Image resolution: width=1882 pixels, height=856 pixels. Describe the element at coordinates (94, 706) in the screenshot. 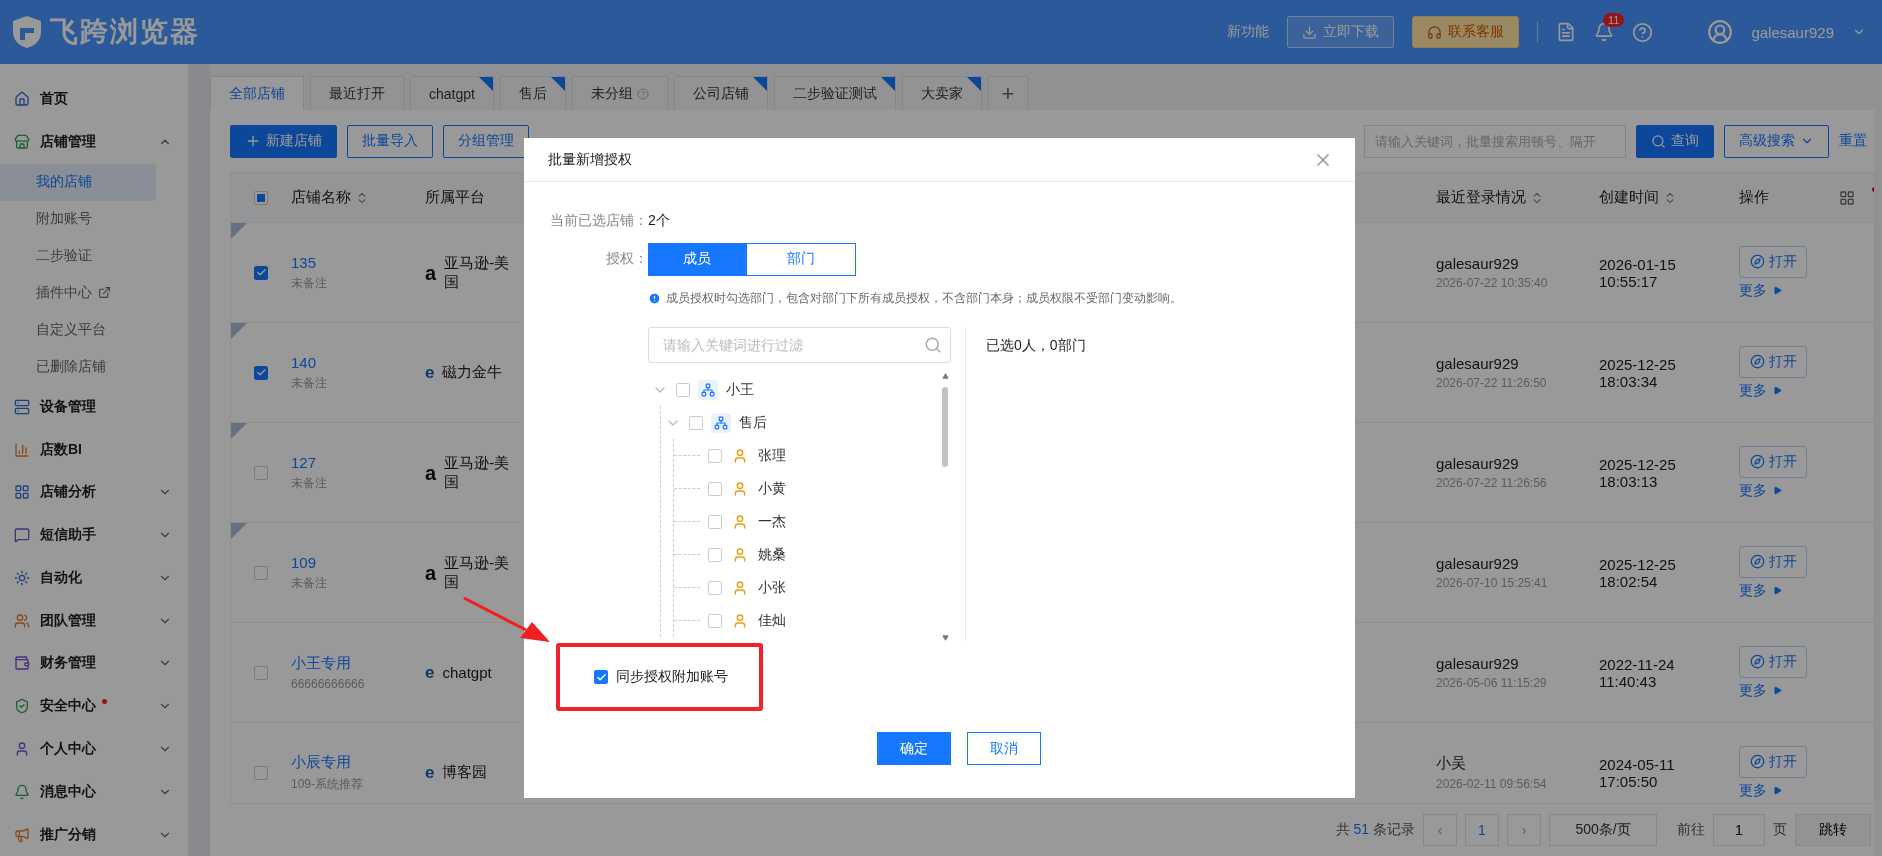

I see `sidebar-item: 安全中心` at that location.